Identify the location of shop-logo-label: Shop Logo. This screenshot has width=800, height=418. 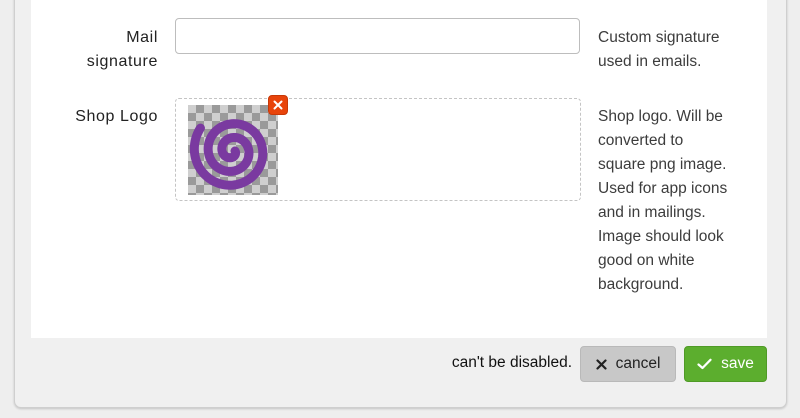
(116, 116).